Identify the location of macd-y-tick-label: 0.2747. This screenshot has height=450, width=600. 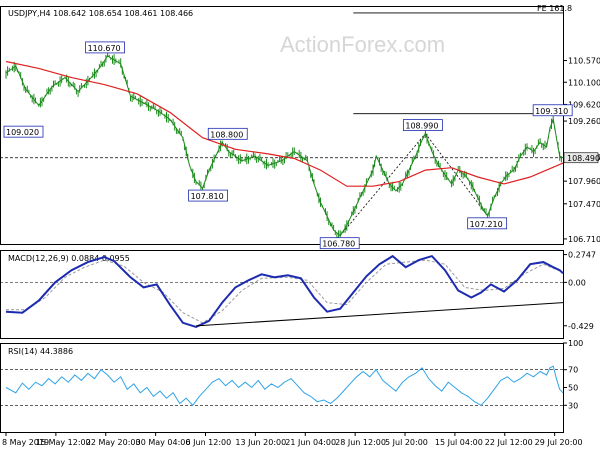
(582, 255).